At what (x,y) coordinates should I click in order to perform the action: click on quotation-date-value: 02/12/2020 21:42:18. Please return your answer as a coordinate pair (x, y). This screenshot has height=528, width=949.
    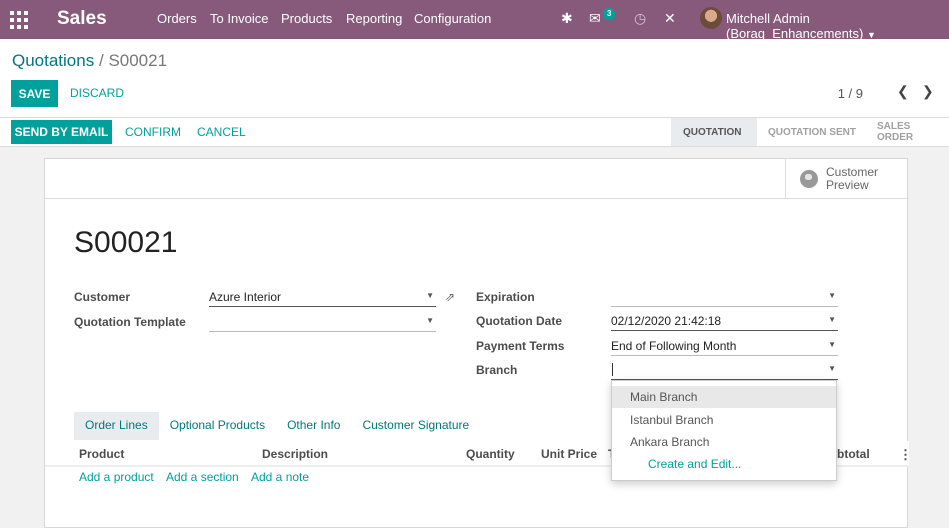
    Looking at the image, I should click on (666, 321).